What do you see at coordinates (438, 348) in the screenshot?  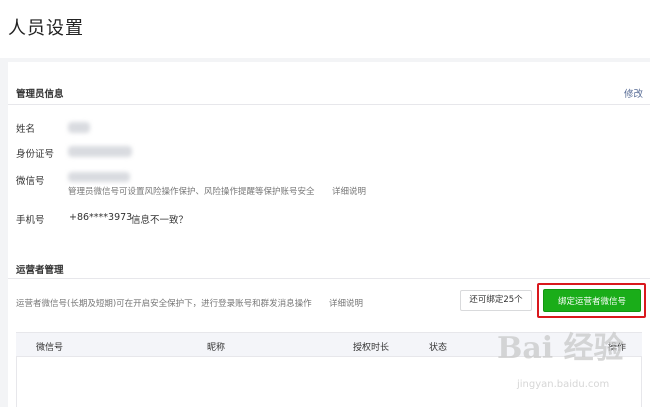 I see `th-status: 状态` at bounding box center [438, 348].